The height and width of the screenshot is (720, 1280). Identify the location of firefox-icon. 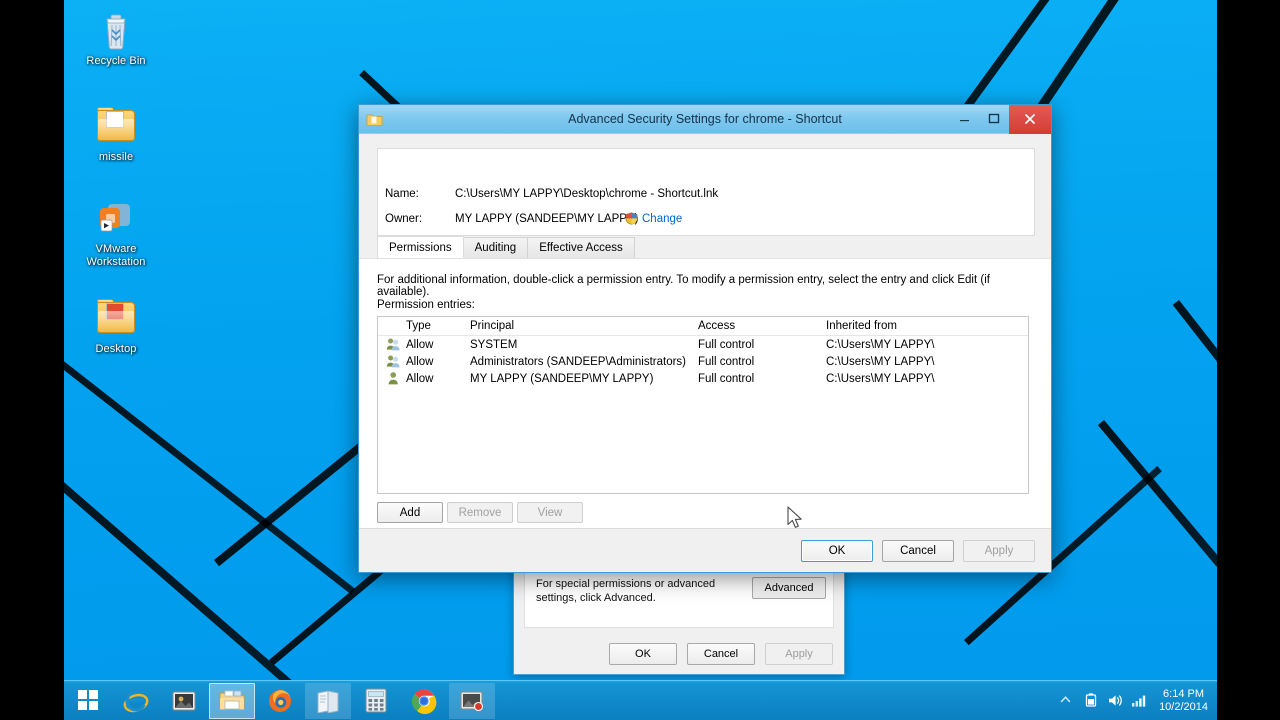
(280, 700).